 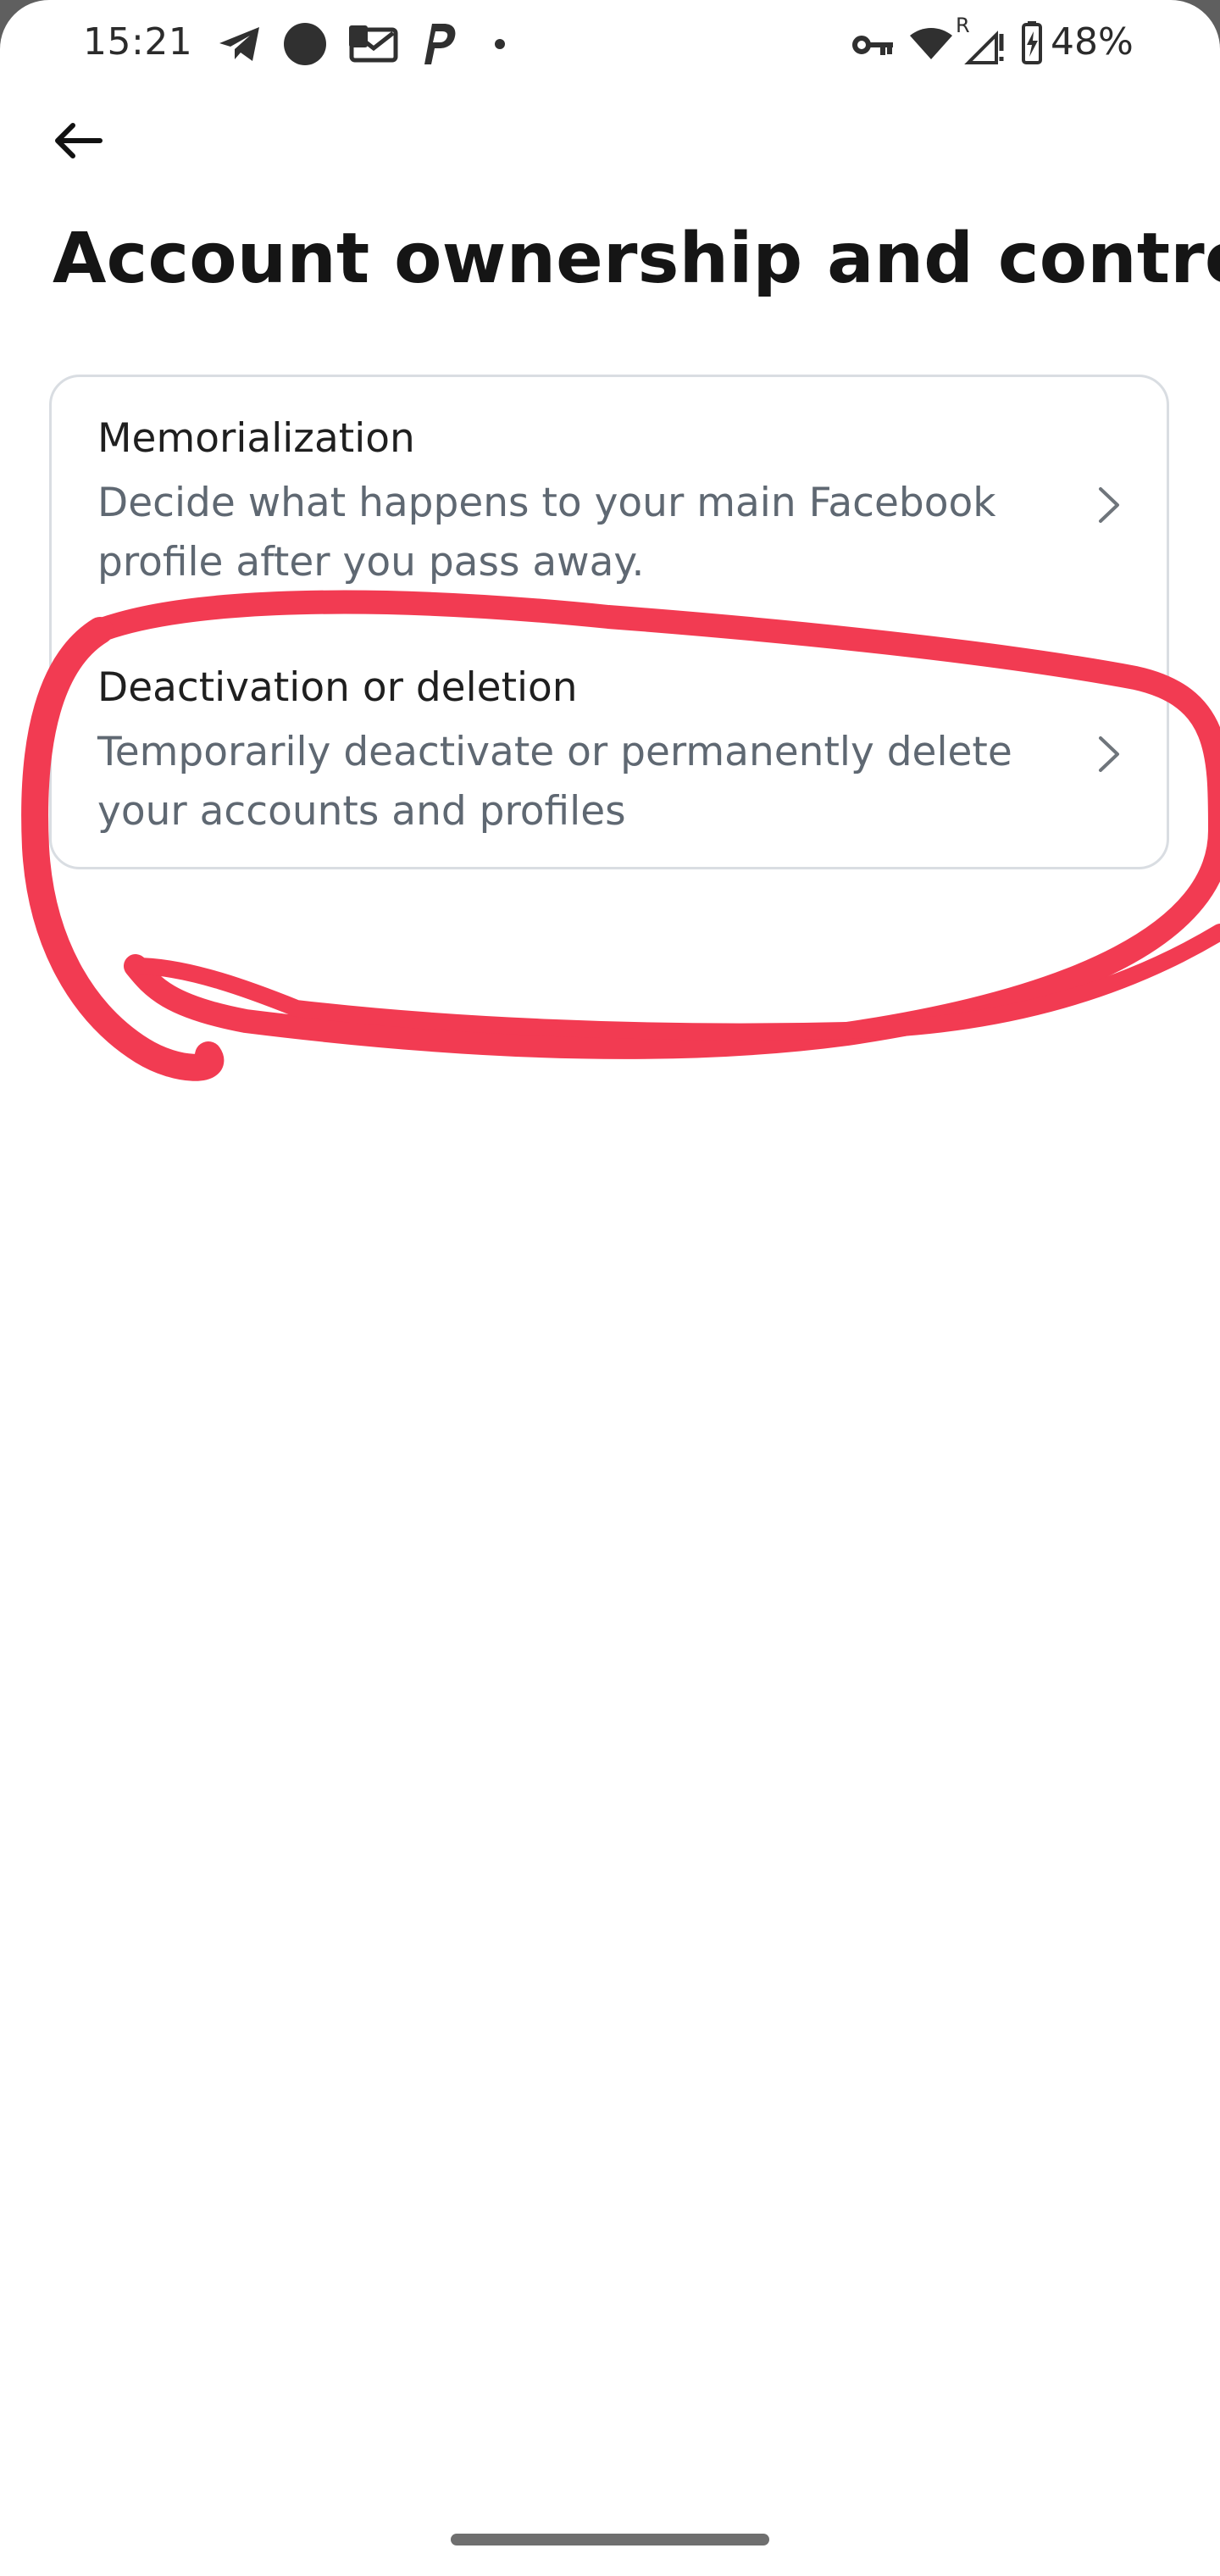 What do you see at coordinates (440, 44) in the screenshot?
I see `paypal-icon` at bounding box center [440, 44].